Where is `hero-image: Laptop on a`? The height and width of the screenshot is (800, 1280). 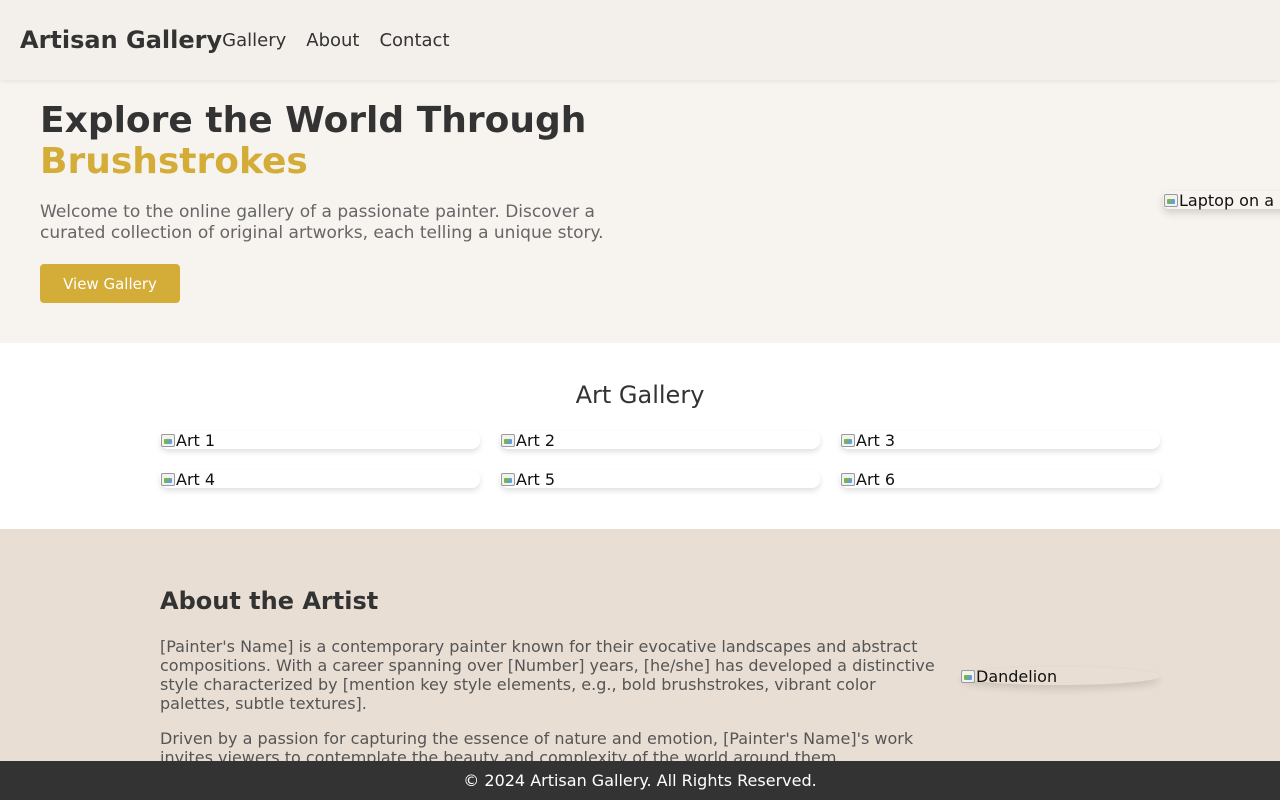
hero-image: Laptop on a is located at coordinates (1221, 200).